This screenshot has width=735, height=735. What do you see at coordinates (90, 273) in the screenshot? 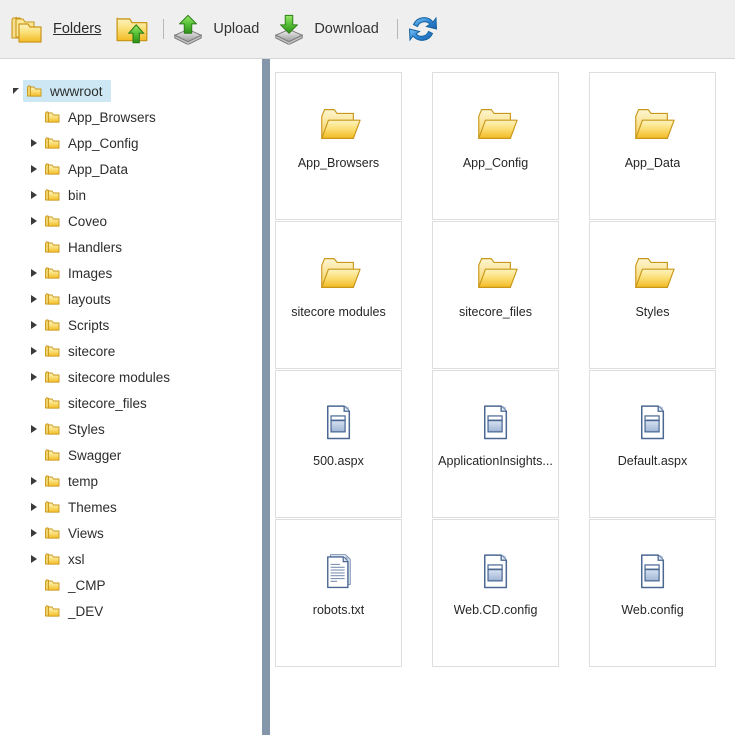
I see `tree-item-label: Images` at bounding box center [90, 273].